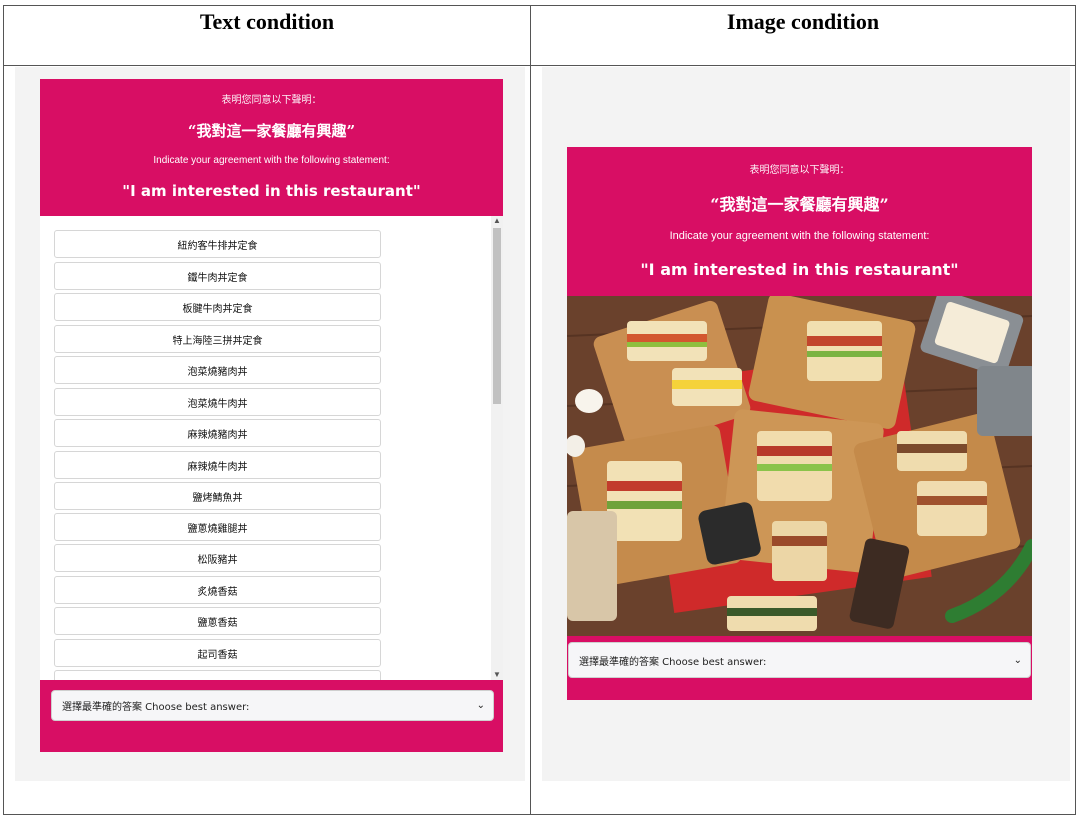 This screenshot has height=819, width=1080. I want to click on menu-item: 起司香菇, so click(217, 653).